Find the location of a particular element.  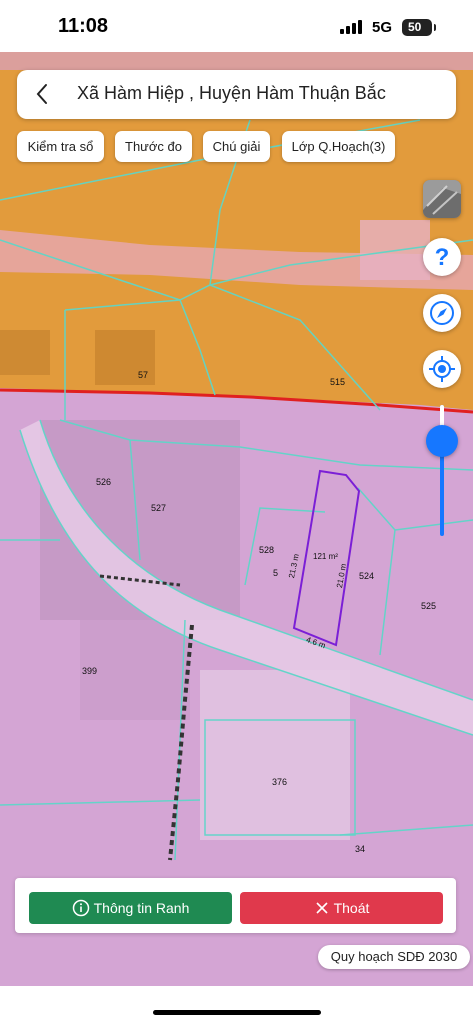

info-button-label: Thông tin Ranh is located at coordinates (141, 908).